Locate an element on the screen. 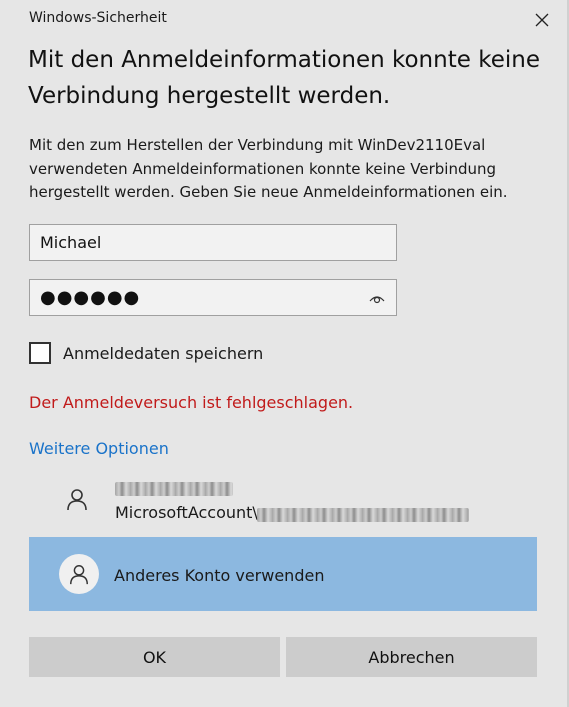 This screenshot has height=707, width=569. password-field is located at coordinates (213, 297).